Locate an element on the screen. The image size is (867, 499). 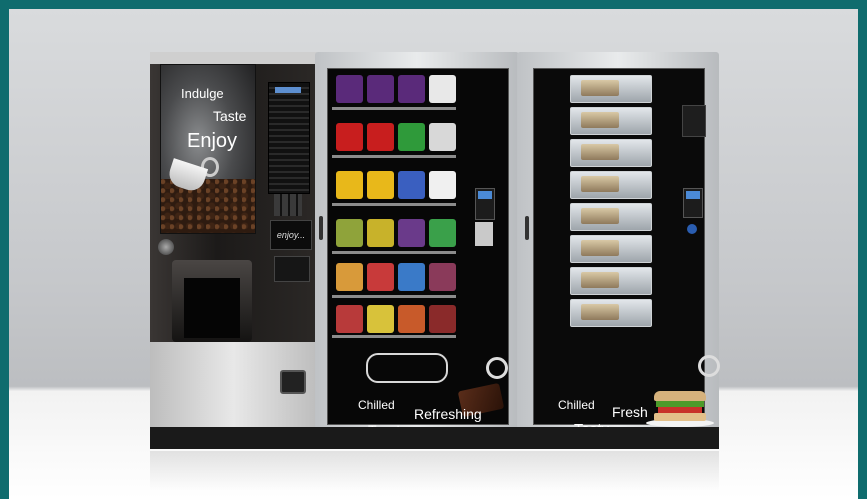
snack-text-refreshing: Refreshing is located at coordinates (448, 414).